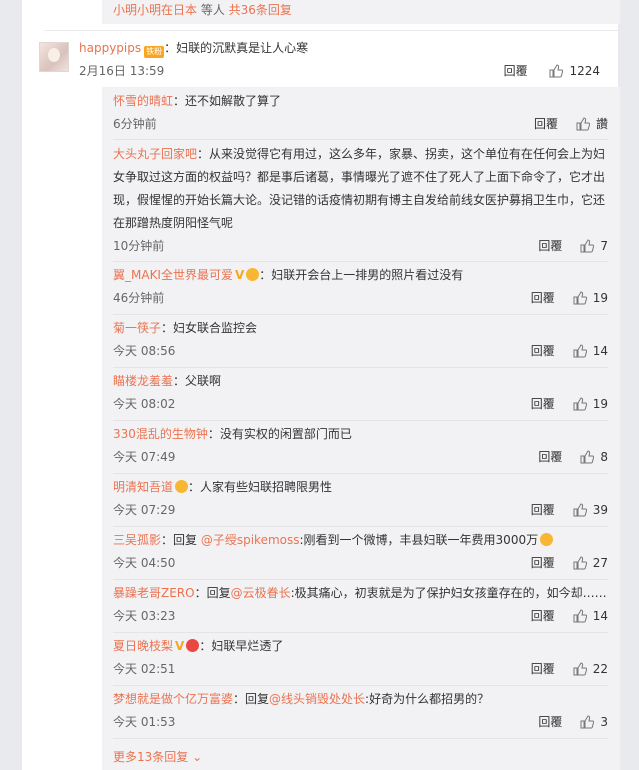  I want to click on reply-time: 6分钟前, so click(135, 124).